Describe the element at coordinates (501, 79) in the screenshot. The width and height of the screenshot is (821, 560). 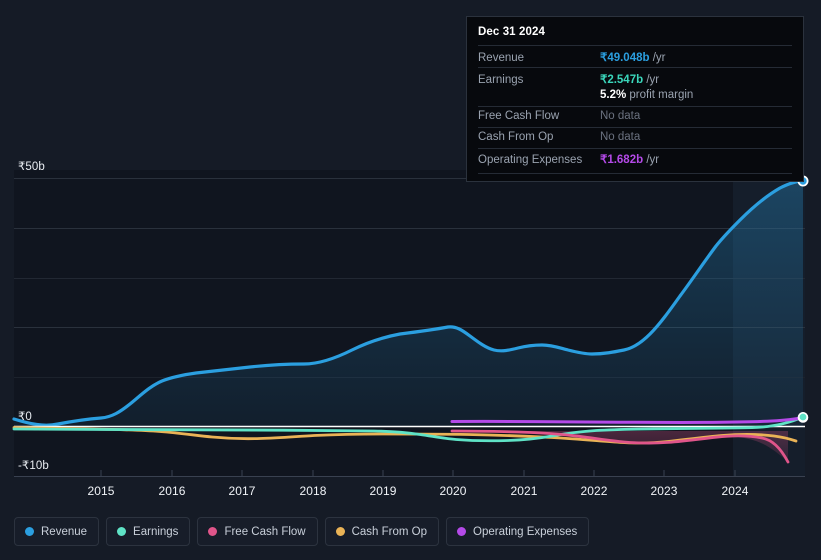
I see `tooltip-label-earnings: Earnings` at that location.